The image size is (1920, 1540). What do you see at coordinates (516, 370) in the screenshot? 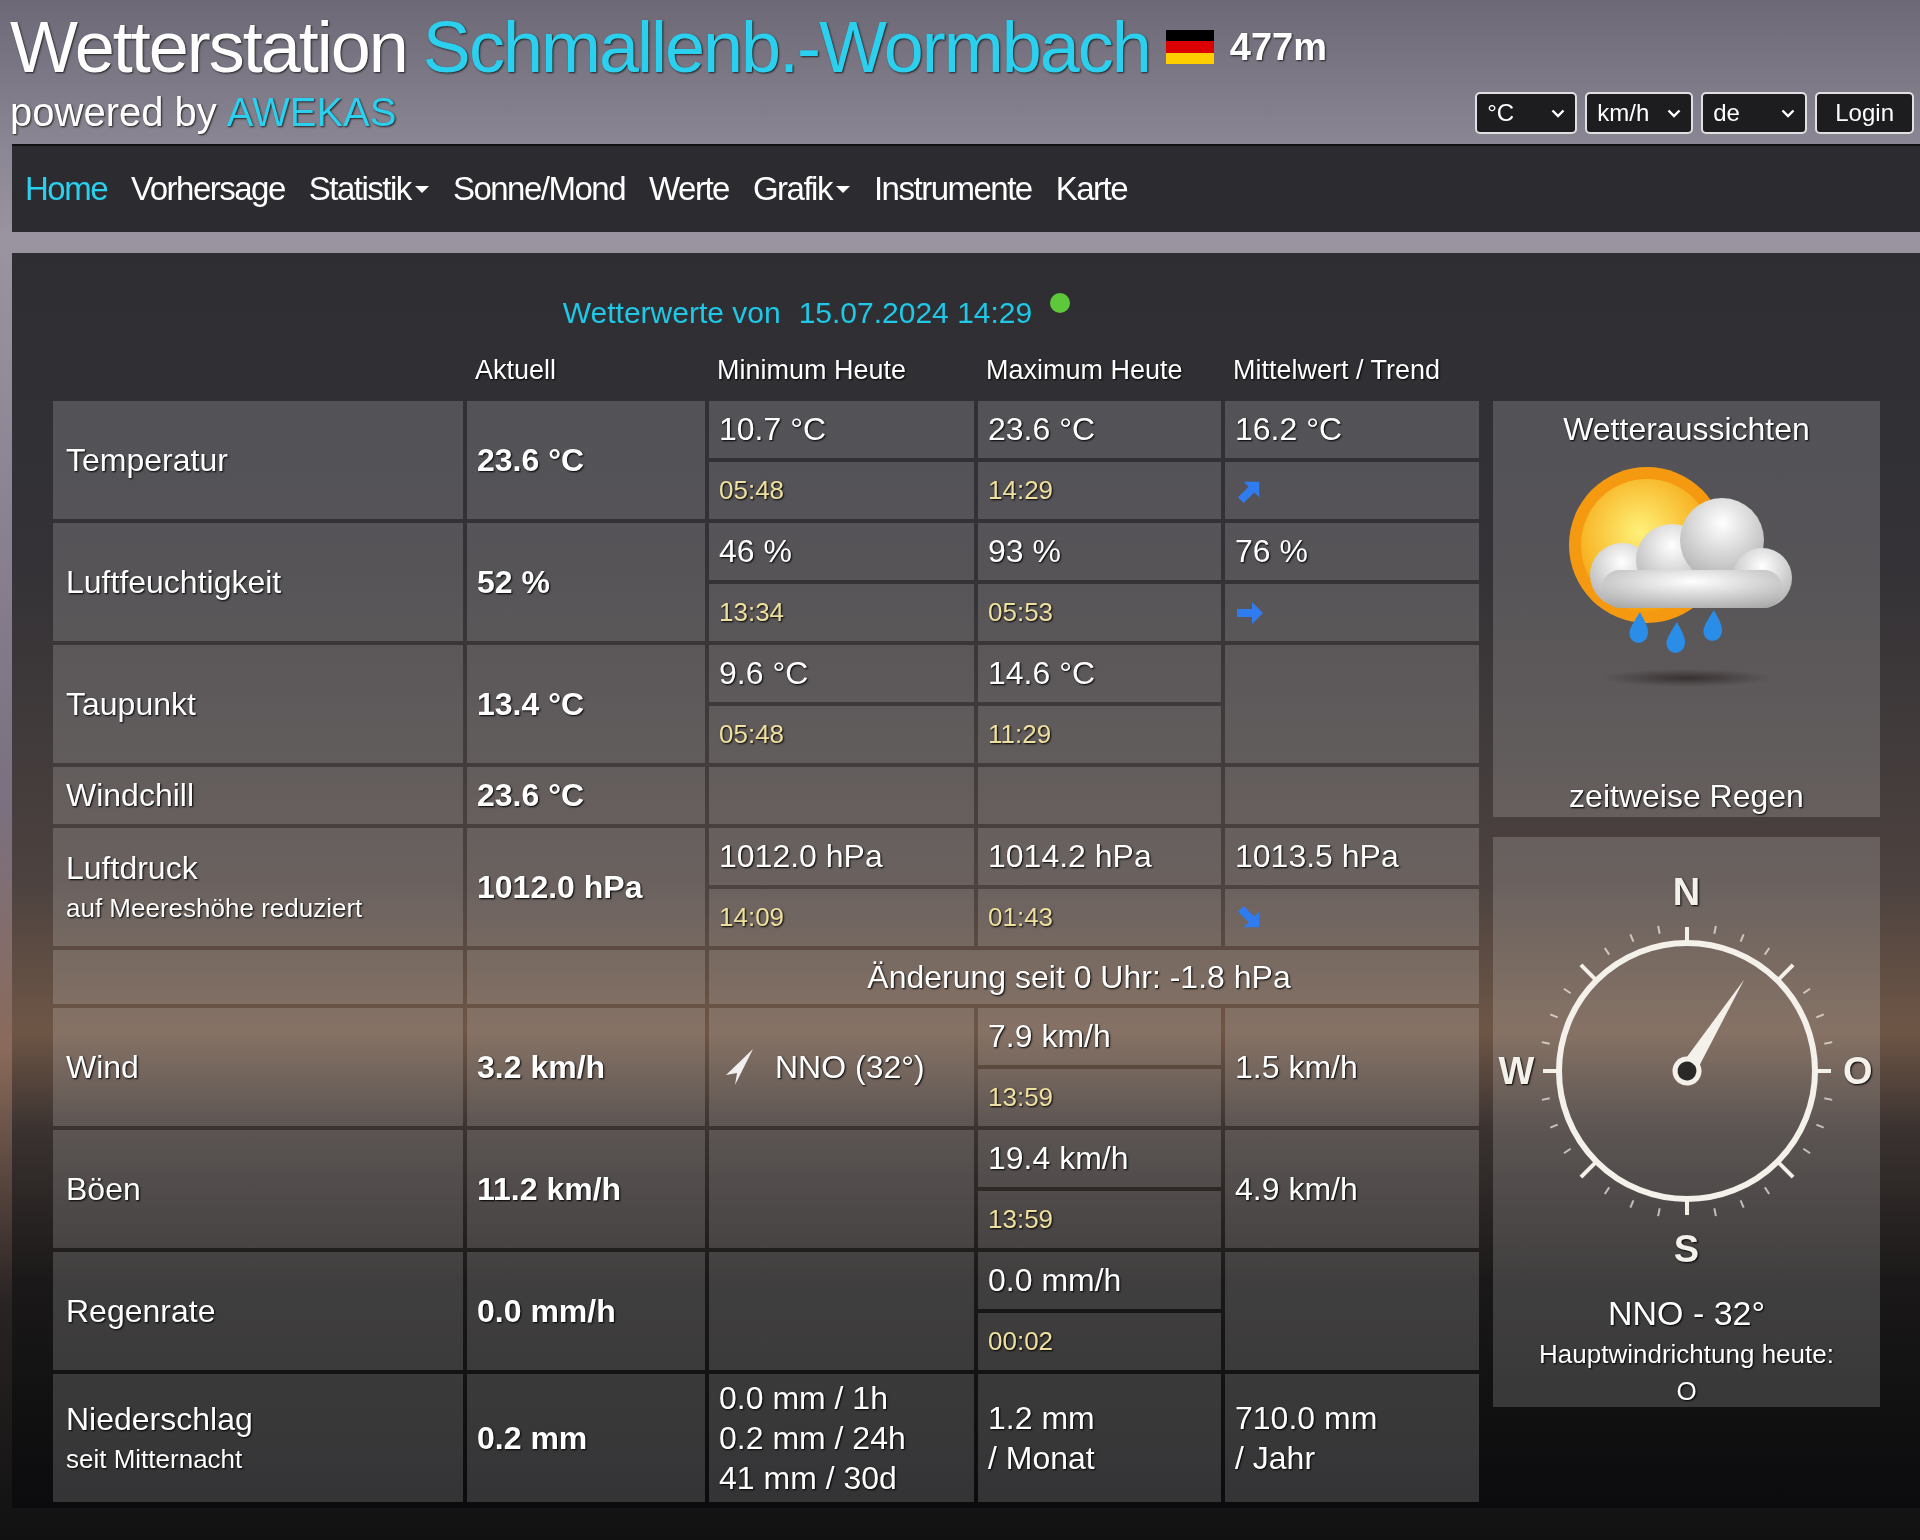
I see `column-header: Aktuell` at bounding box center [516, 370].